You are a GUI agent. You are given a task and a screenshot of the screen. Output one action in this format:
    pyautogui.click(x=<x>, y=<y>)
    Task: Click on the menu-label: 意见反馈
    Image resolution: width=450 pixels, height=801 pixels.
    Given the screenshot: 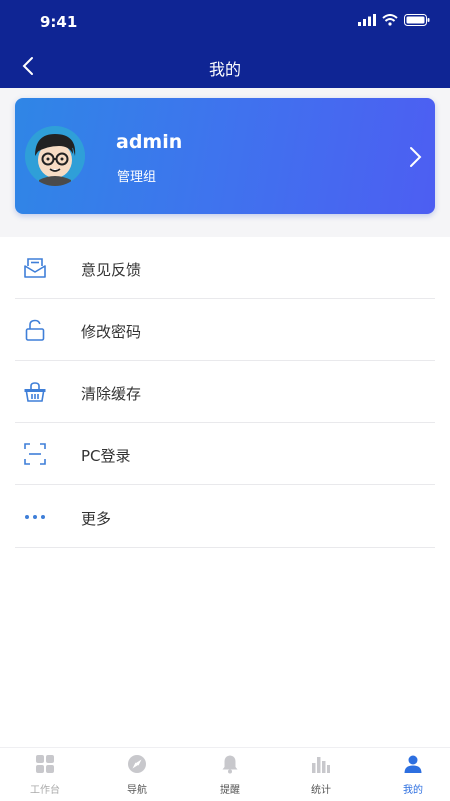 What is the action you would take?
    pyautogui.click(x=111, y=270)
    